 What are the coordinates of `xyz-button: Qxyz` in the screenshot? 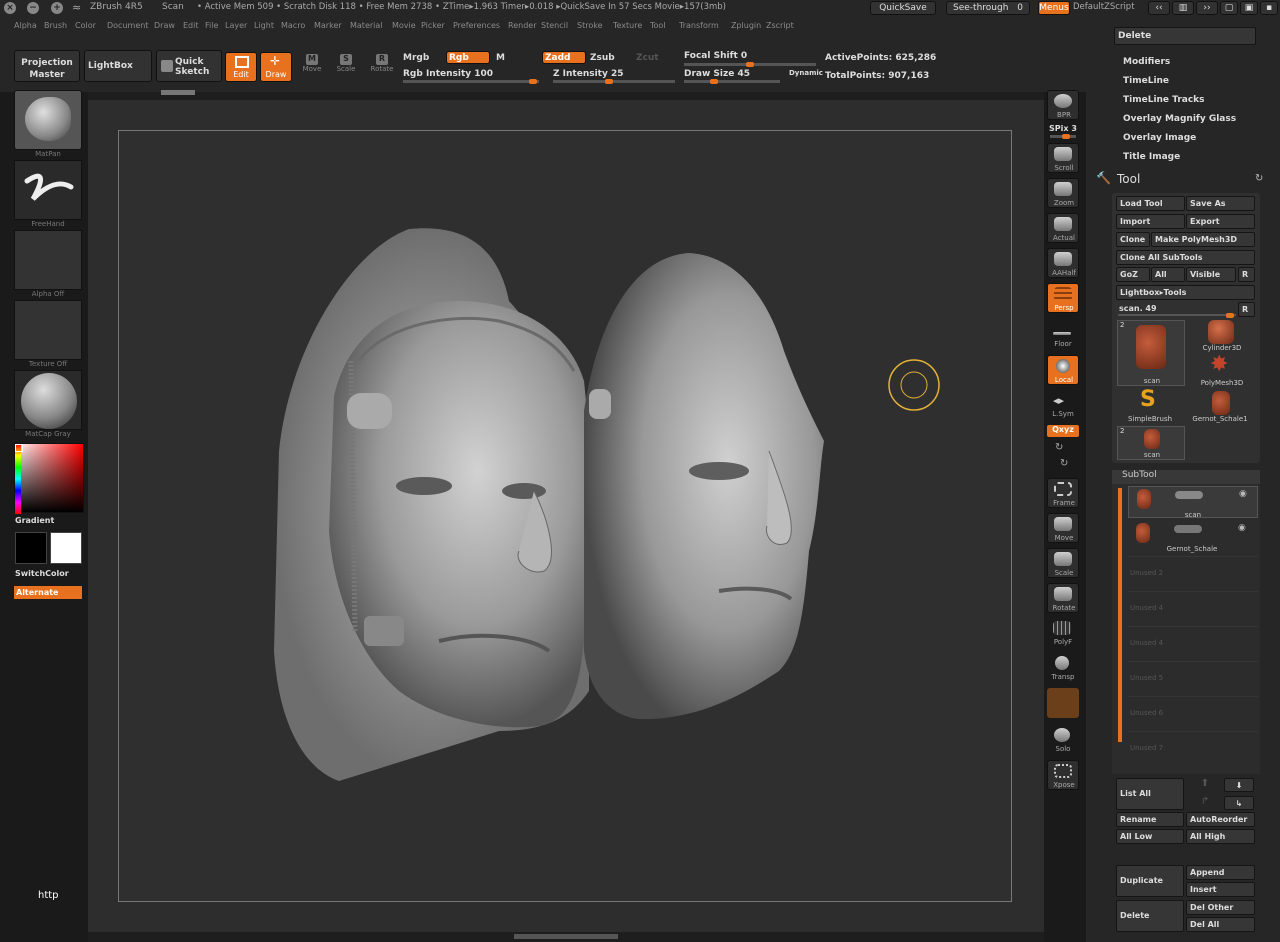 It's located at (1063, 431).